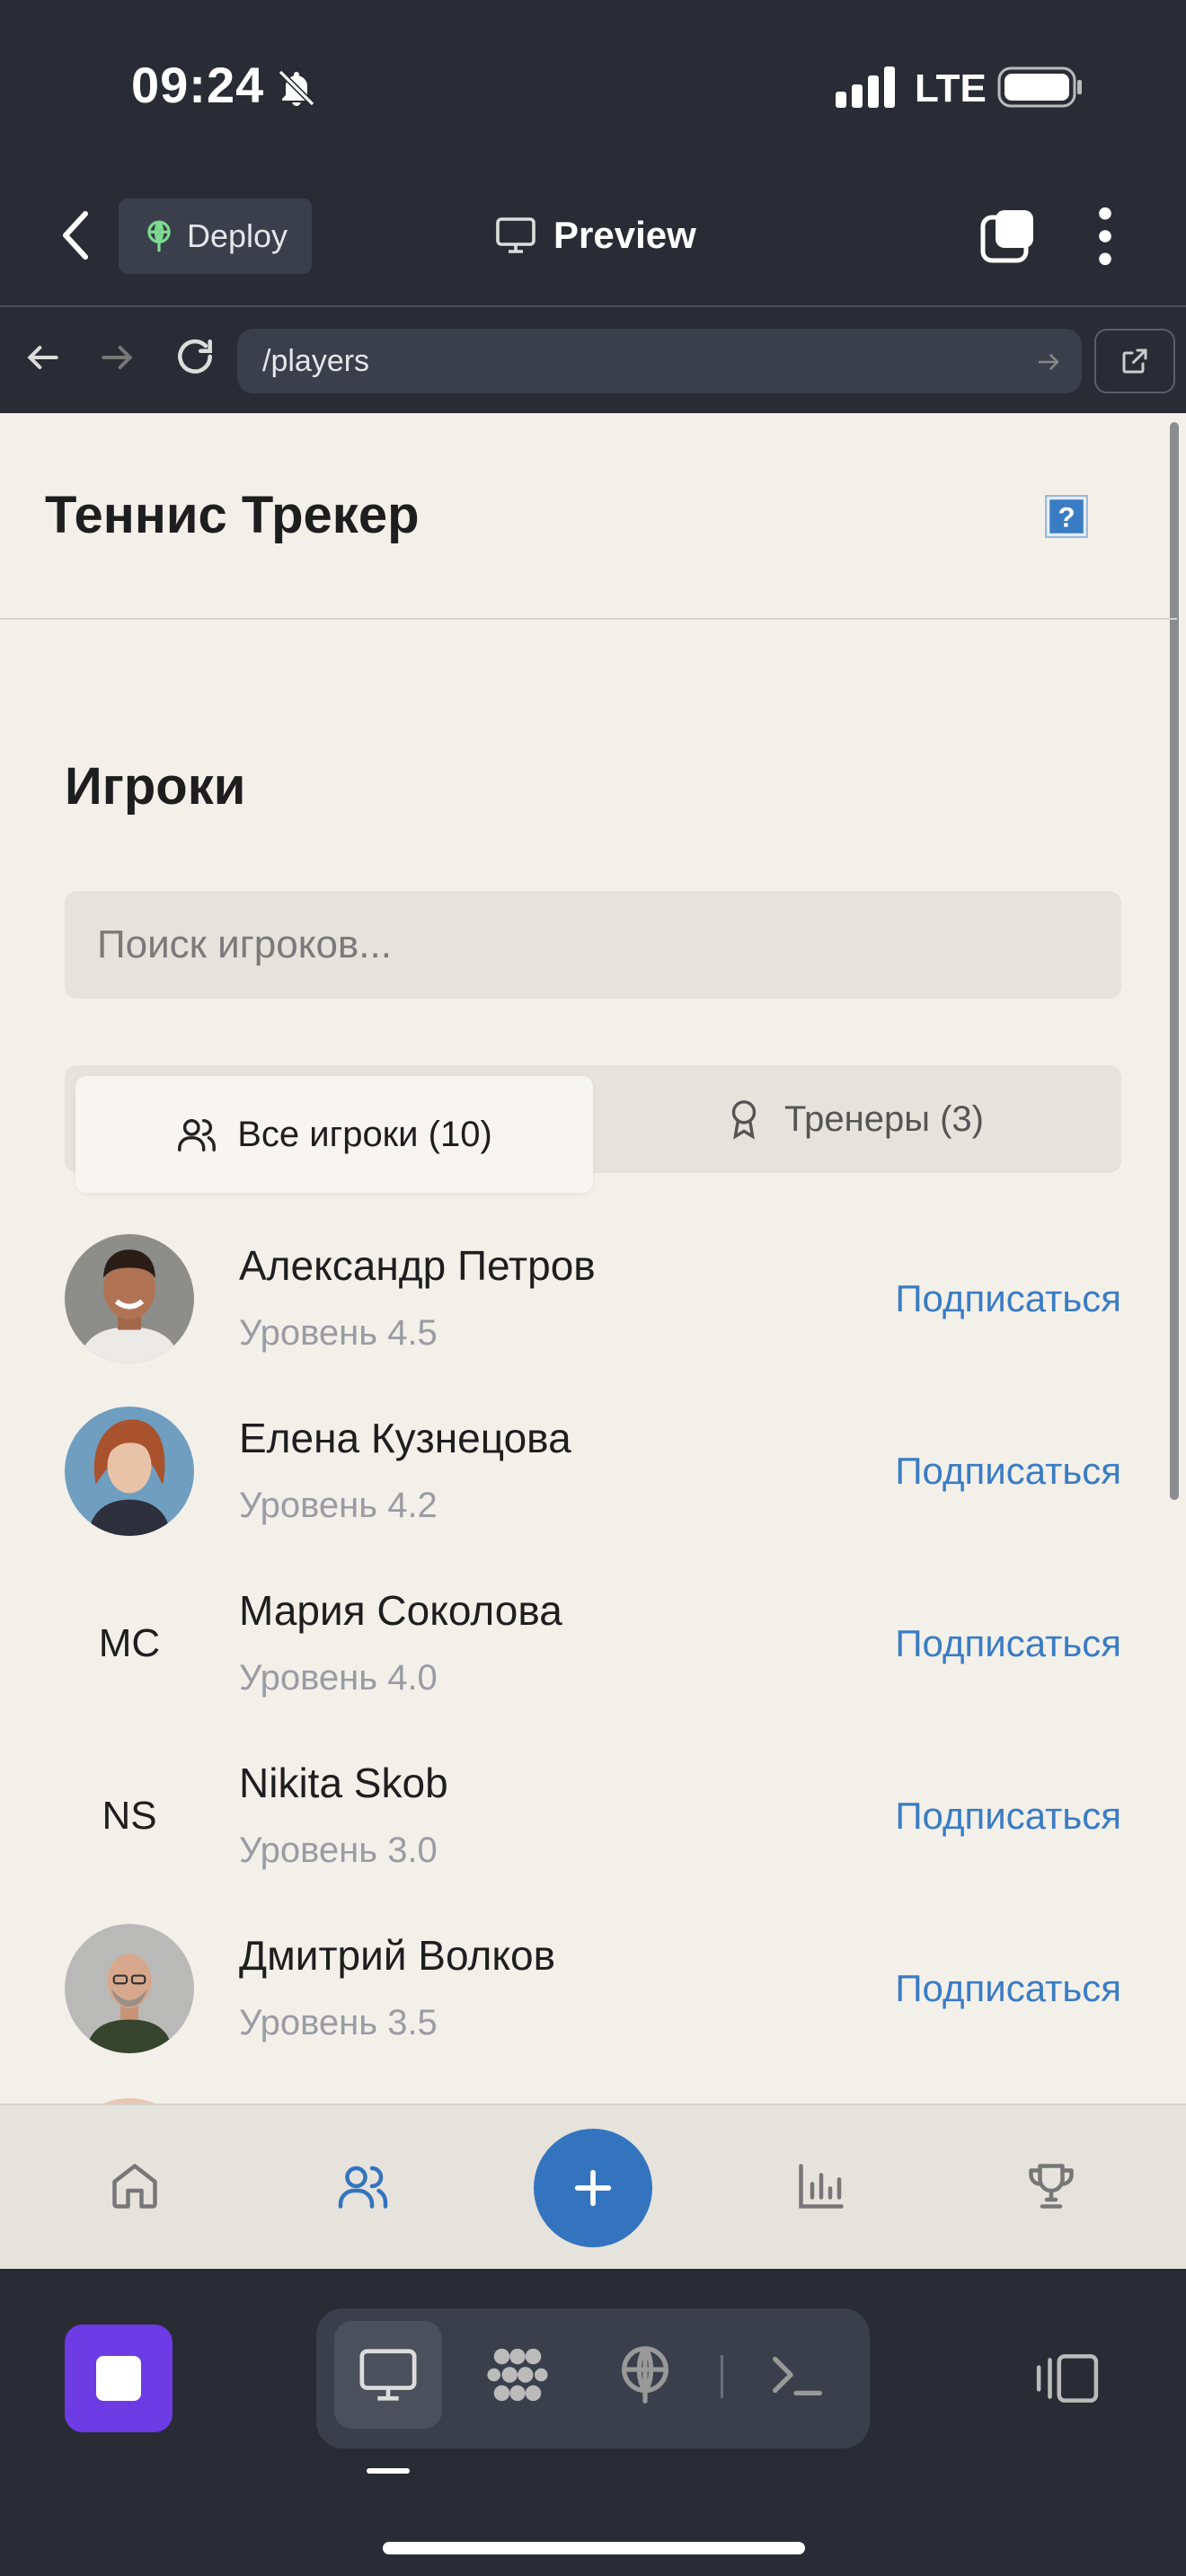  What do you see at coordinates (198, 85) in the screenshot?
I see `status-time: 09:24` at bounding box center [198, 85].